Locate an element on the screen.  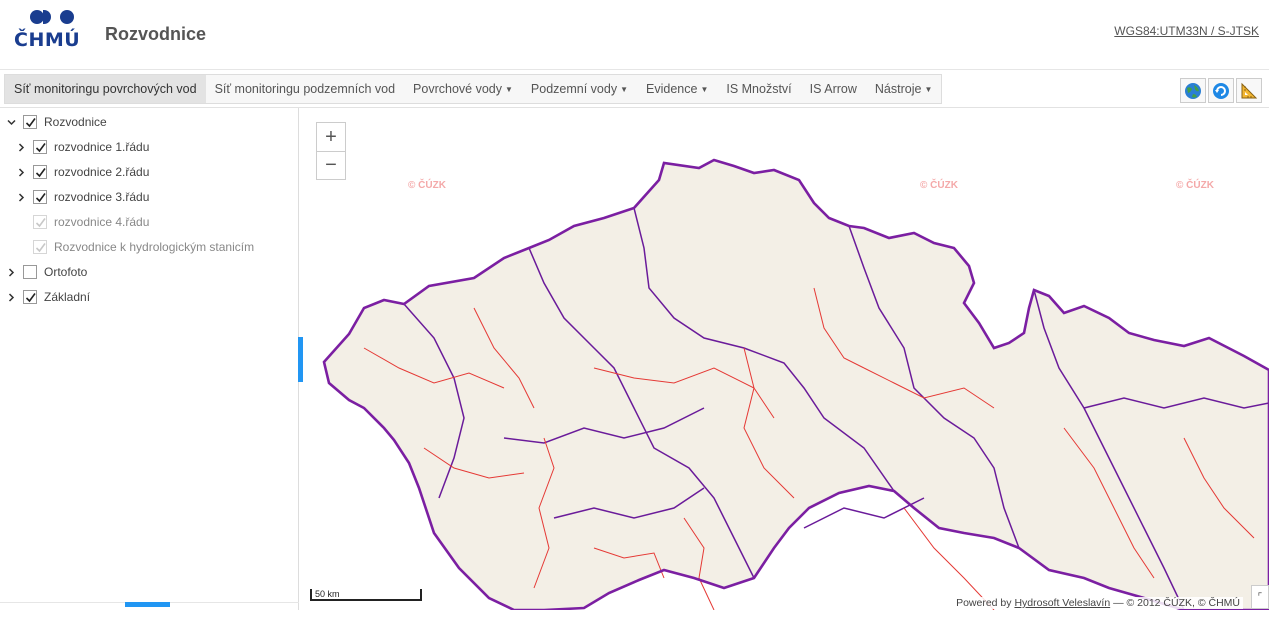
globe-button is located at coordinates (1193, 90).